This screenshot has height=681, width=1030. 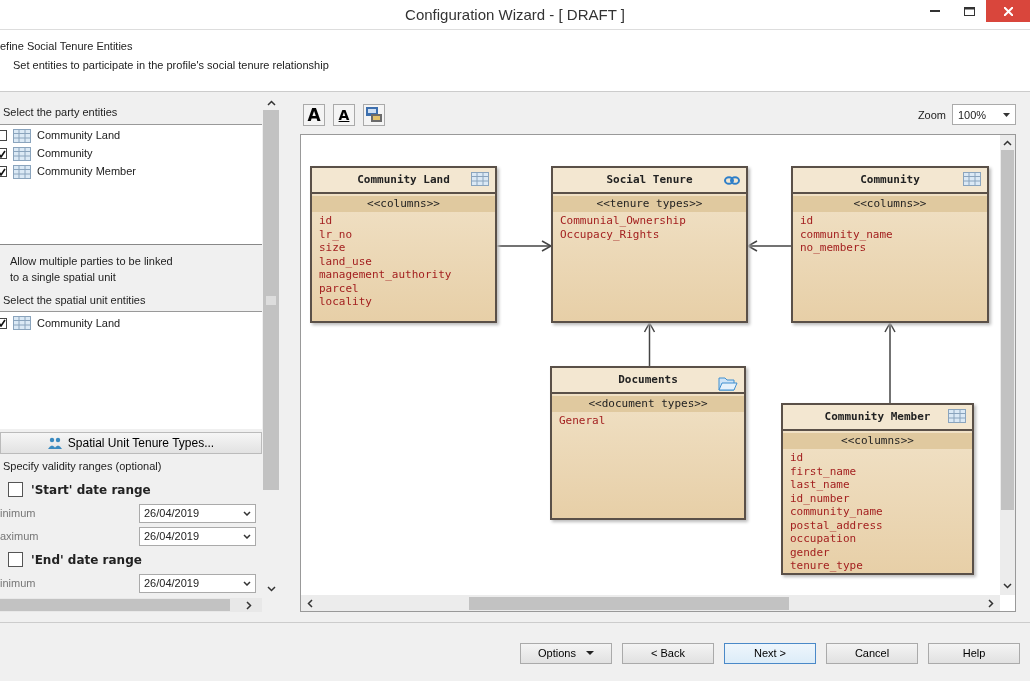 I want to click on entity-field: Occupacy_Rights, so click(x=649, y=234).